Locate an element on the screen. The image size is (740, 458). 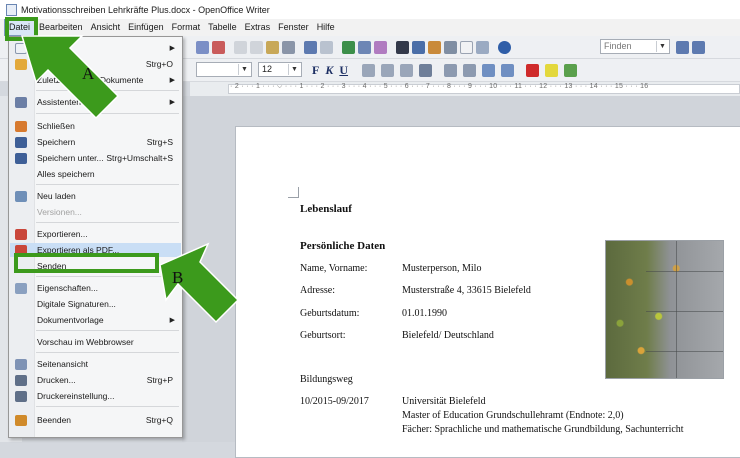
open-folder-icon is located at coordinates (21, 64).